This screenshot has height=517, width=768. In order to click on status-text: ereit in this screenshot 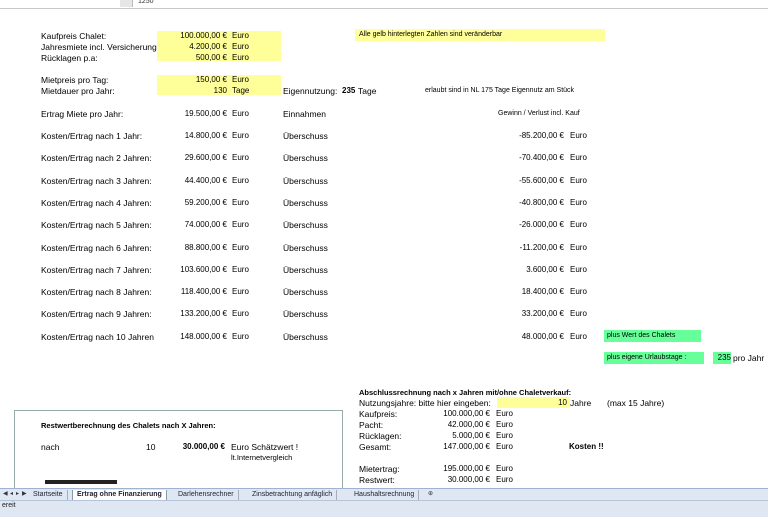, I will do `click(9, 505)`.